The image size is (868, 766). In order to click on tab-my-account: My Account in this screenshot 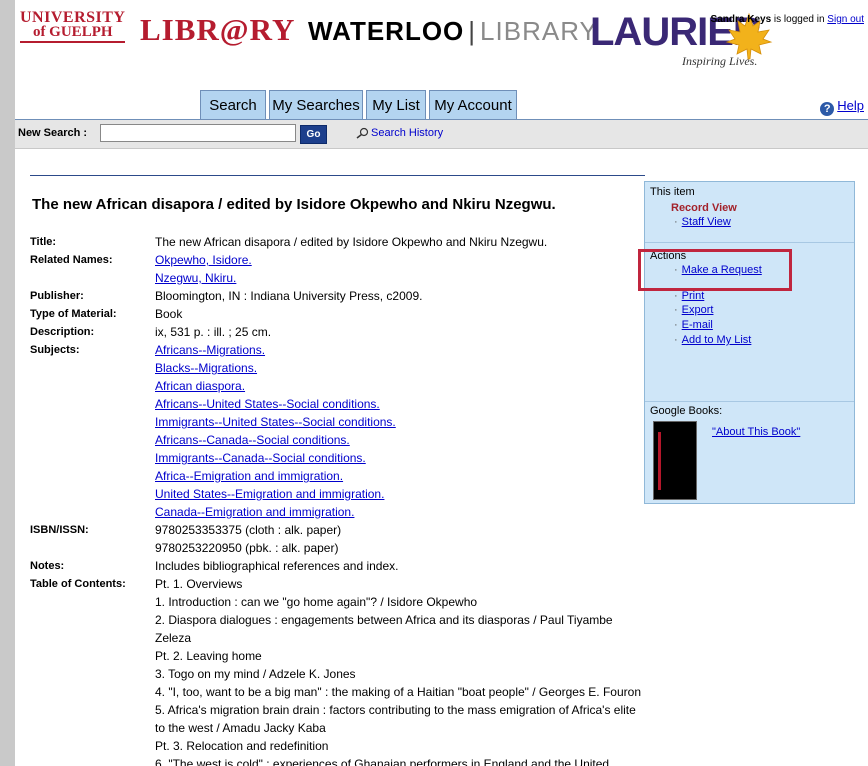, I will do `click(473, 104)`.